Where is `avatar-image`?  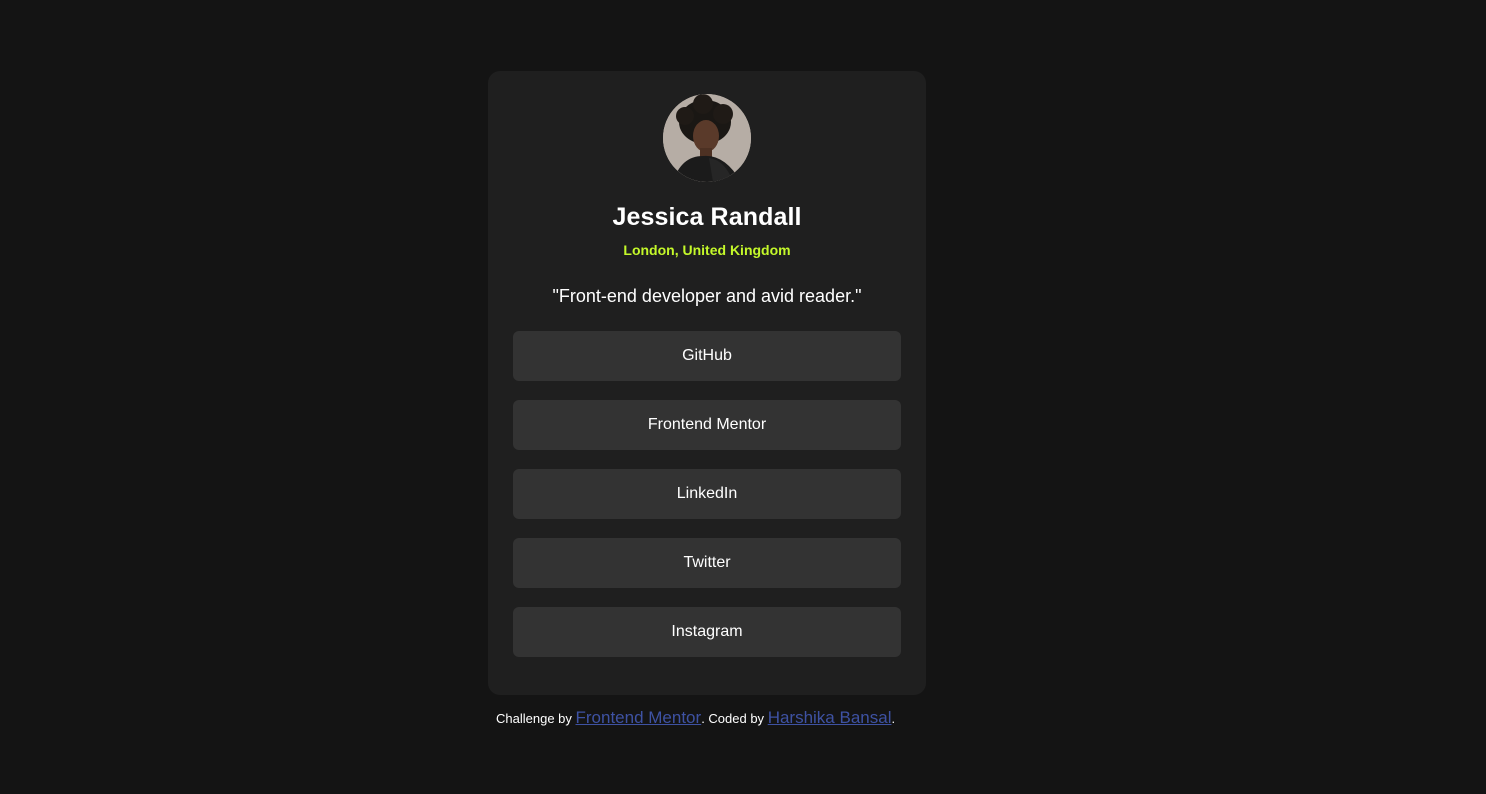 avatar-image is located at coordinates (707, 138).